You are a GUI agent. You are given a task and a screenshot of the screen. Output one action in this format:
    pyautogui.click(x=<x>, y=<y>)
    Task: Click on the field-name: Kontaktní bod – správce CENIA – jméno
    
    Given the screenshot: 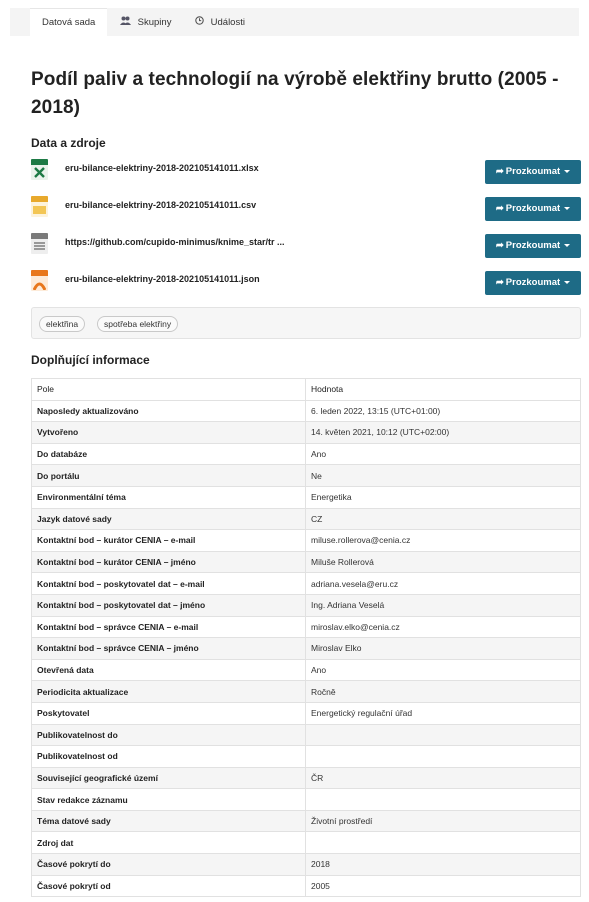 What is the action you would take?
    pyautogui.click(x=168, y=648)
    